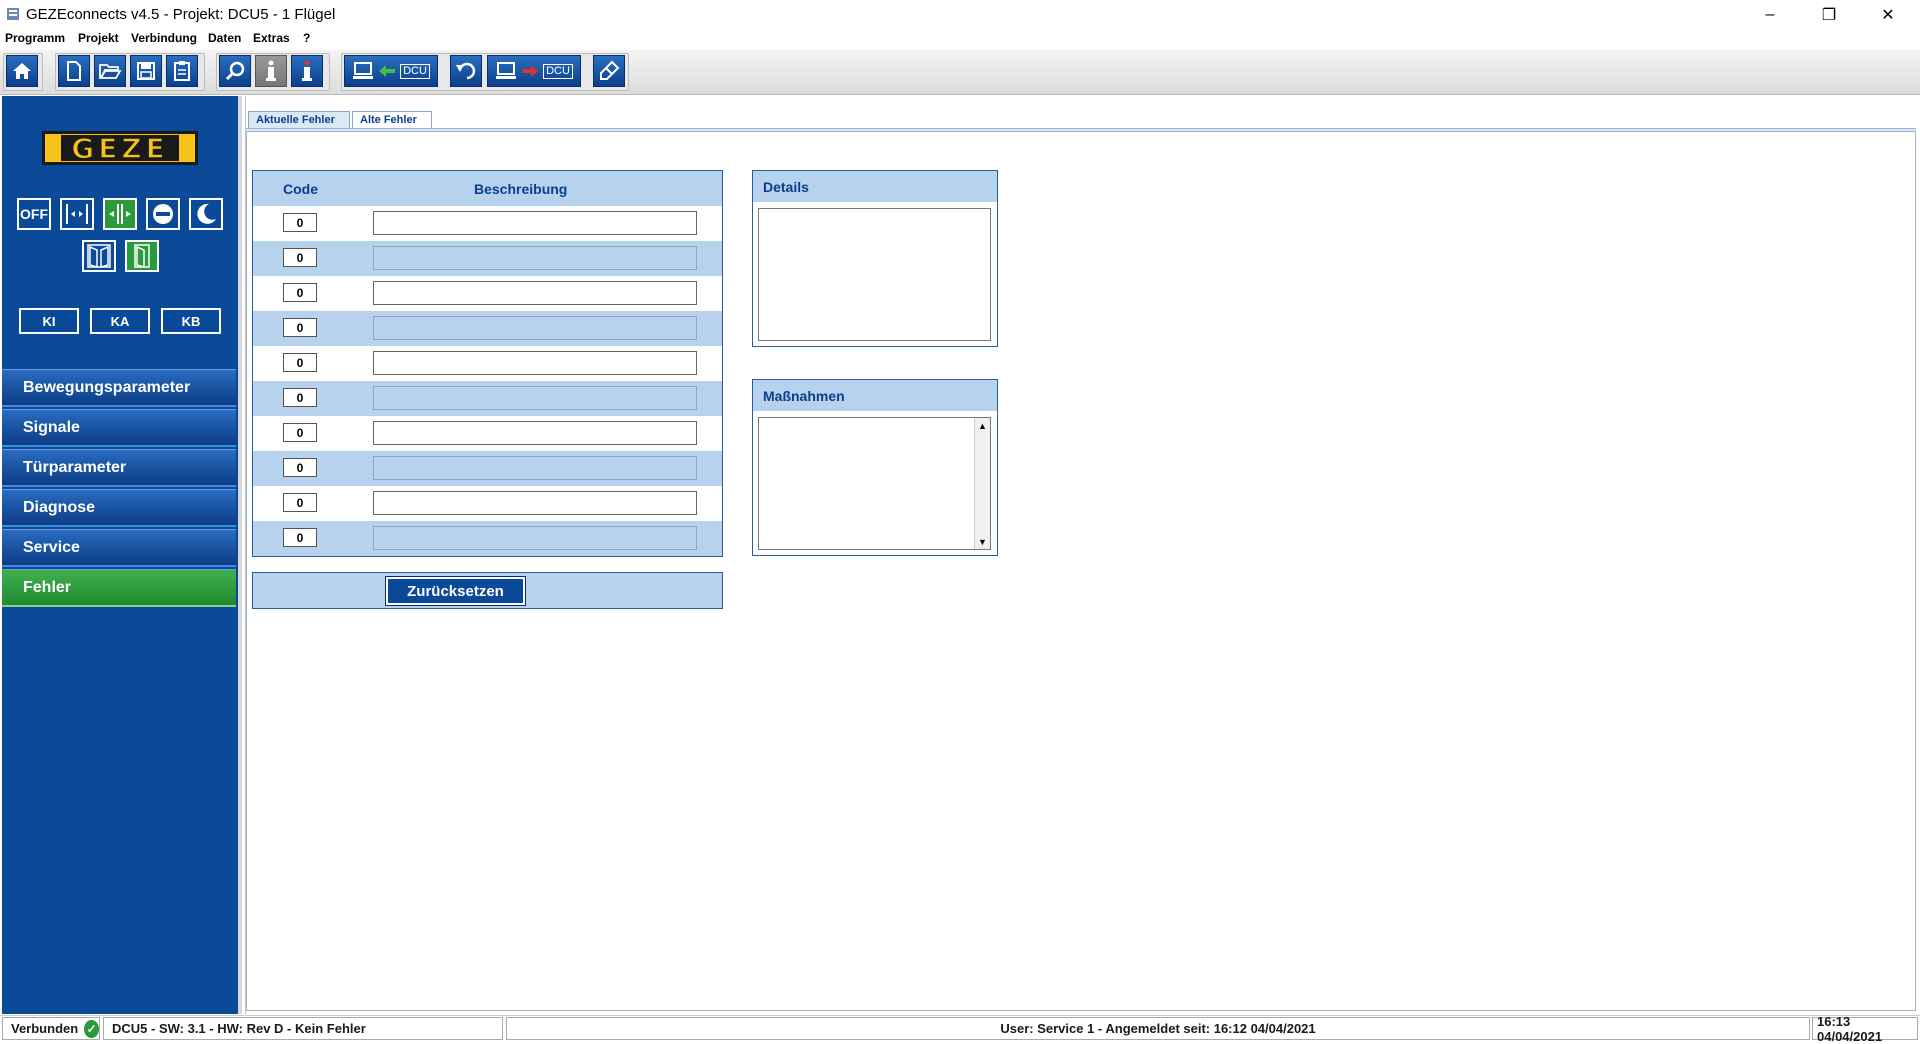  I want to click on minimize-button: –, so click(1770, 15).